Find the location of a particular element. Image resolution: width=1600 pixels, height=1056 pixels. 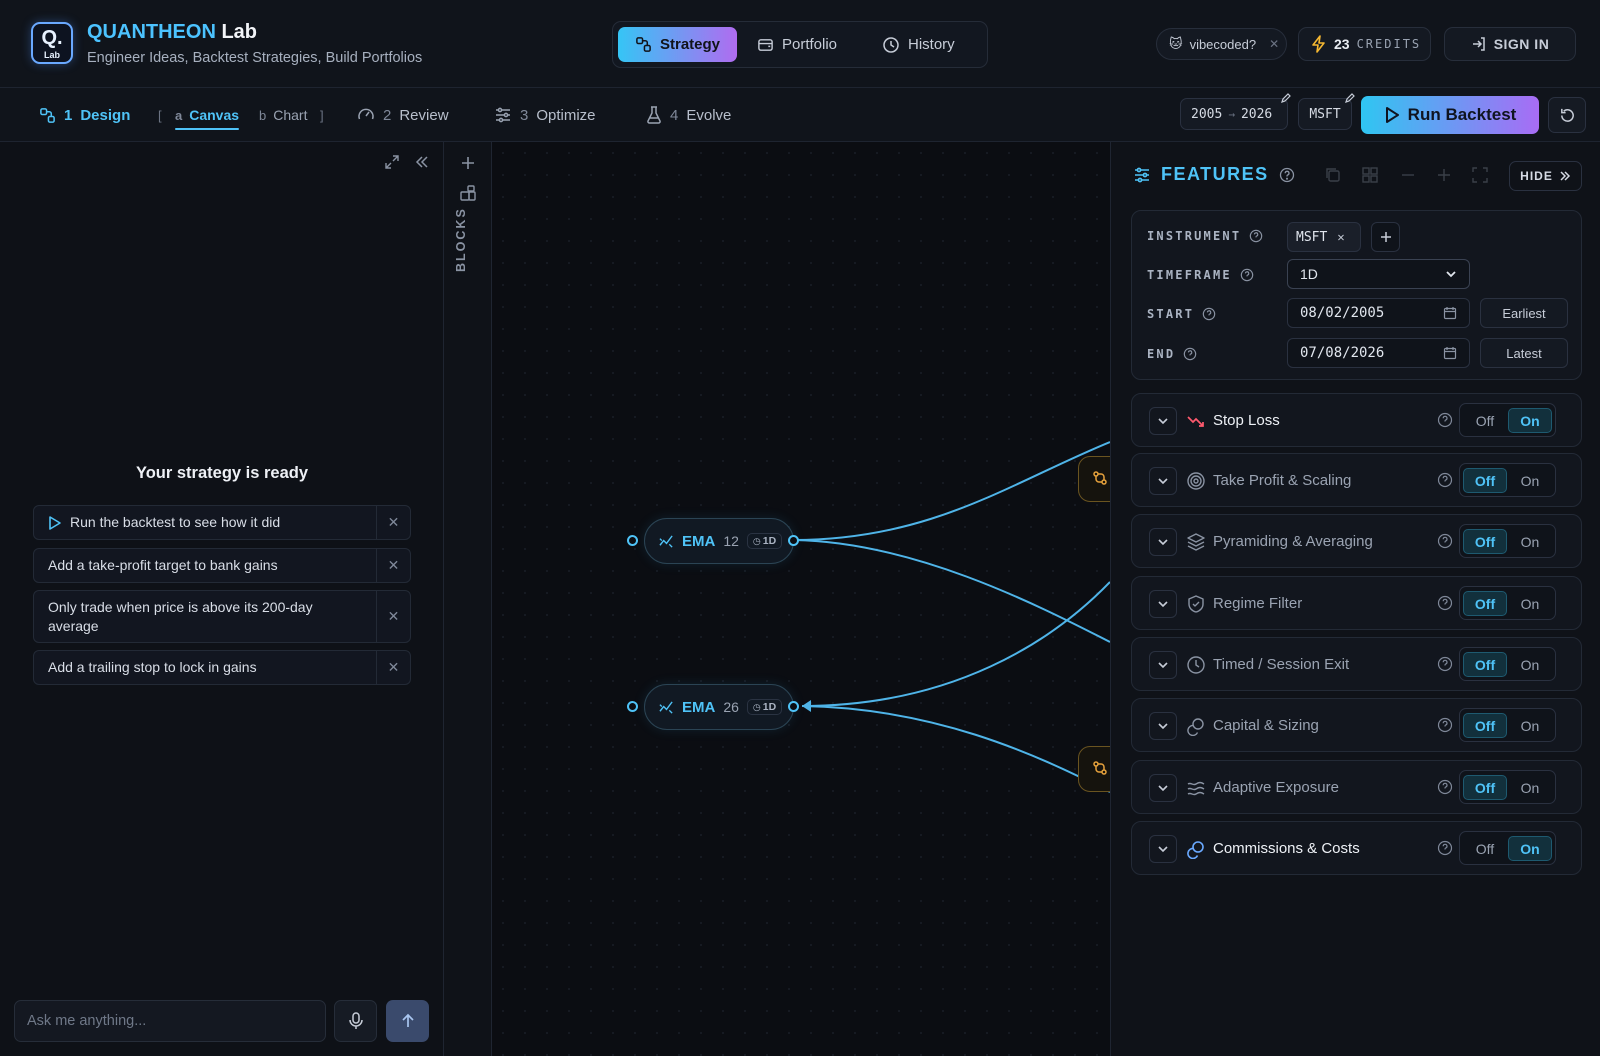

fit-view-icon is located at coordinates (1481, 176).